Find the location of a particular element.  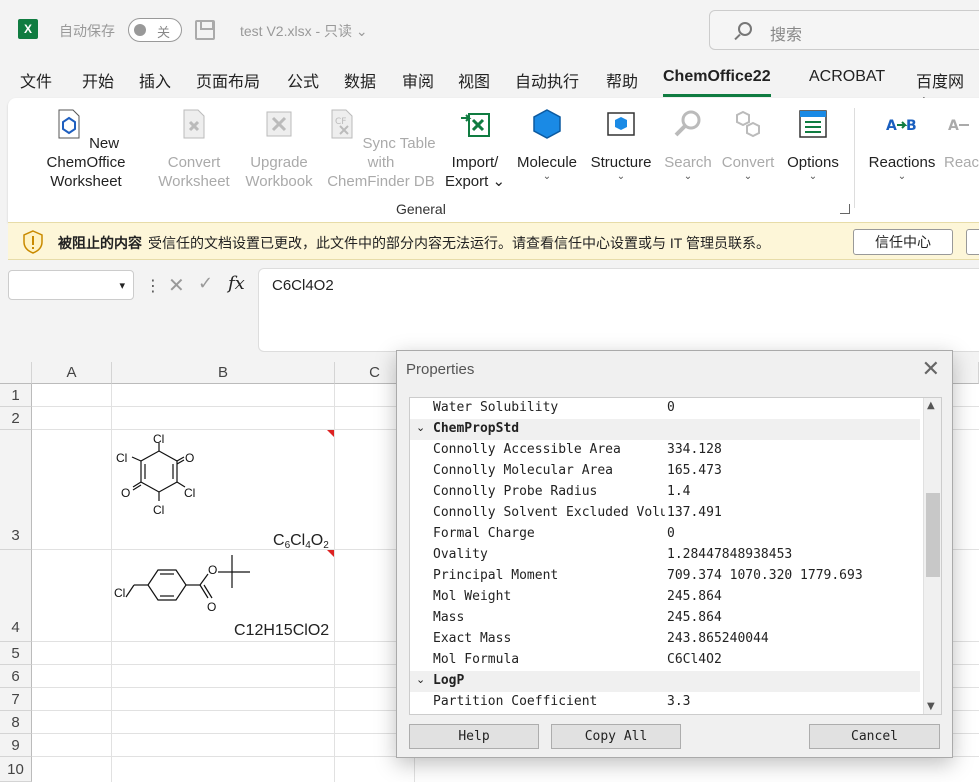

row-header-4: 4 is located at coordinates (16, 596).